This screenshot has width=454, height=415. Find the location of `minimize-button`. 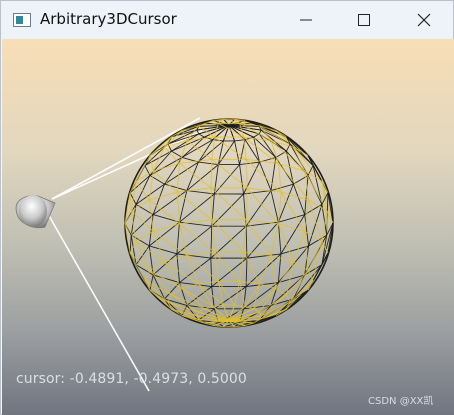

minimize-button is located at coordinates (306, 20).